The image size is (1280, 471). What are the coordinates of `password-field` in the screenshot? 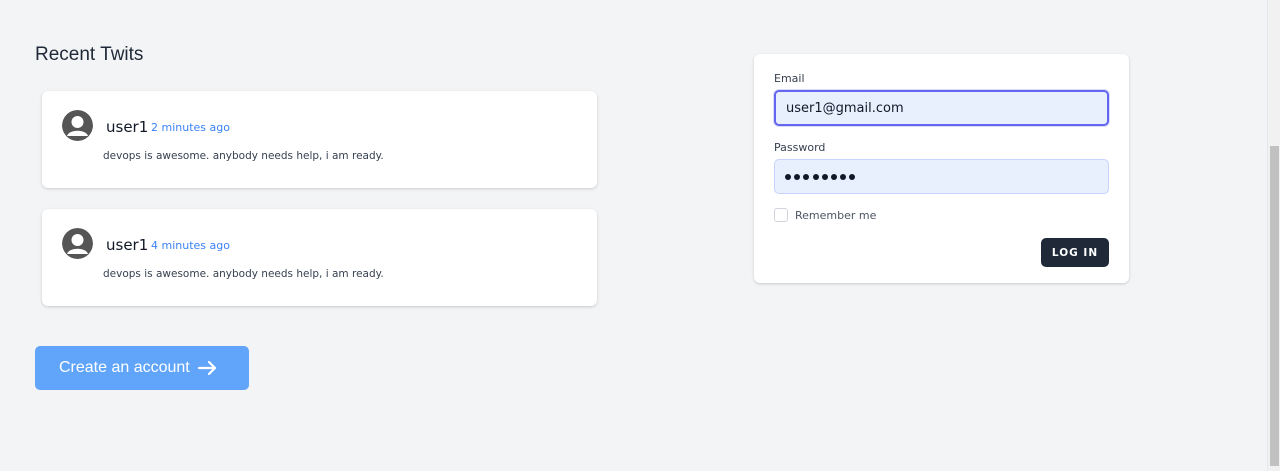 It's located at (941, 176).